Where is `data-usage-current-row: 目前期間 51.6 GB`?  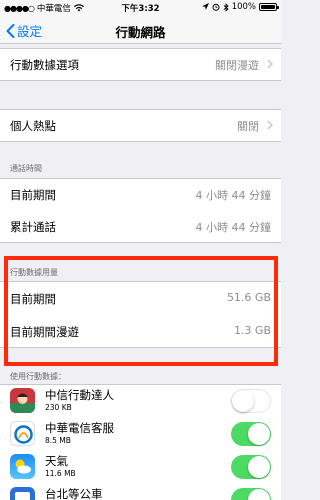 data-usage-current-row: 目前期間 51.6 GB is located at coordinates (140, 298).